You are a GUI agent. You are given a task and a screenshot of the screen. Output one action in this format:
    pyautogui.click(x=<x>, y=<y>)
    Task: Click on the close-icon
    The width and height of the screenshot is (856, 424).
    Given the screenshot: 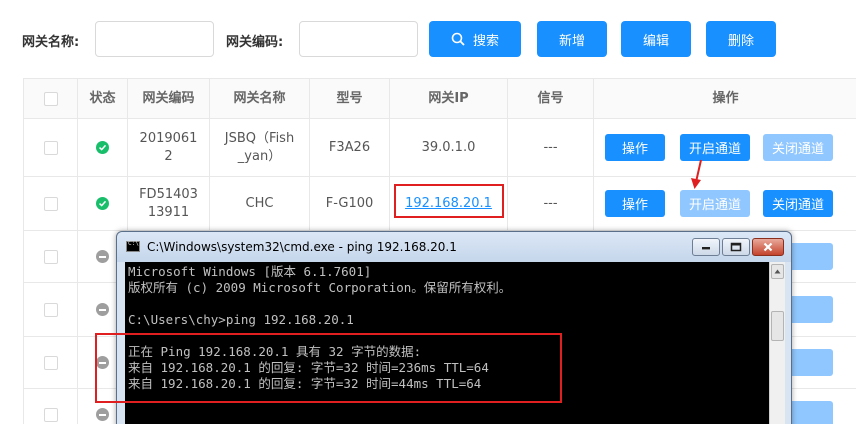 What is the action you would take?
    pyautogui.click(x=768, y=247)
    